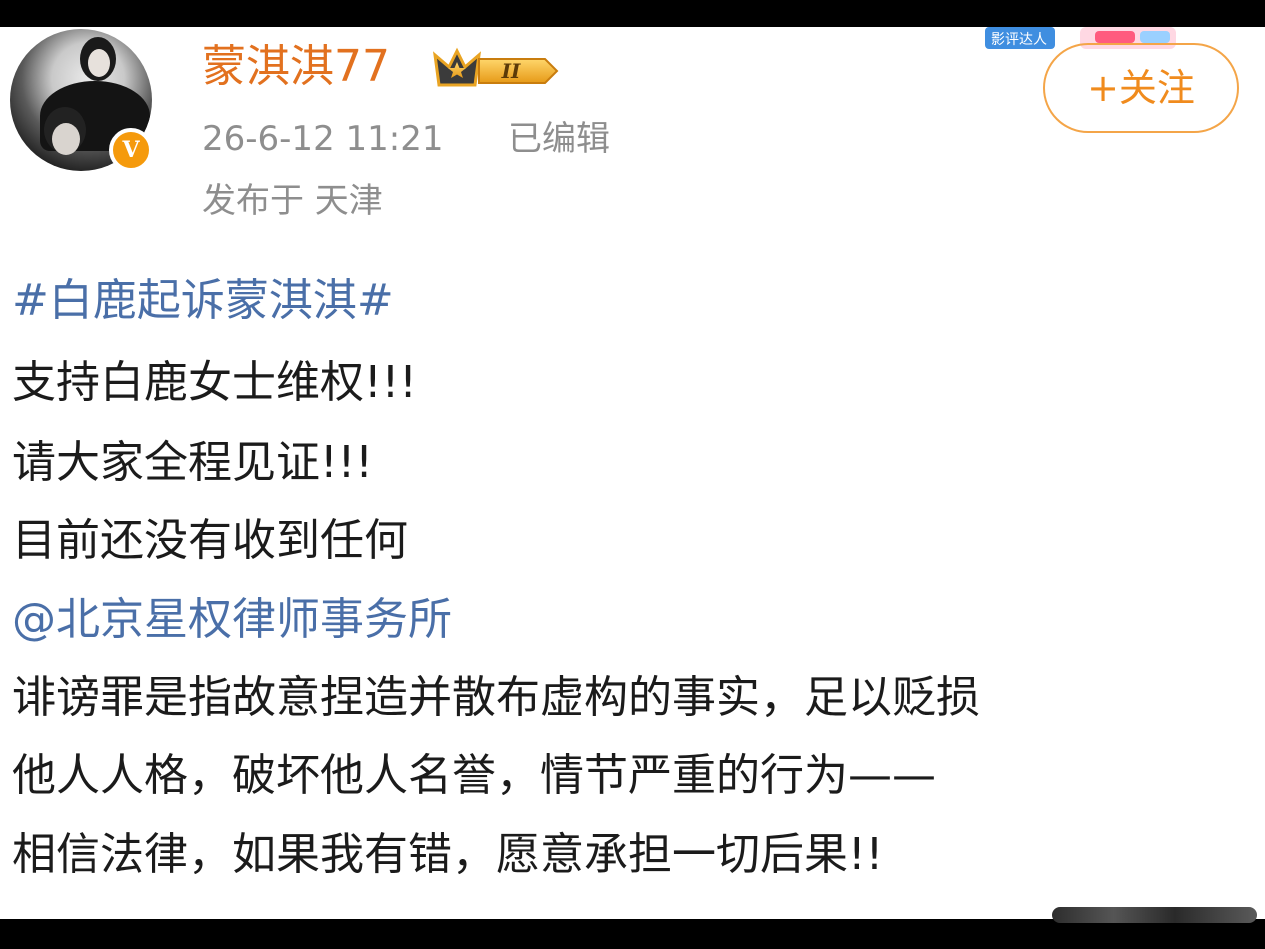 The width and height of the screenshot is (1265, 949). What do you see at coordinates (131, 150) in the screenshot?
I see `verified-v-icon: V` at bounding box center [131, 150].